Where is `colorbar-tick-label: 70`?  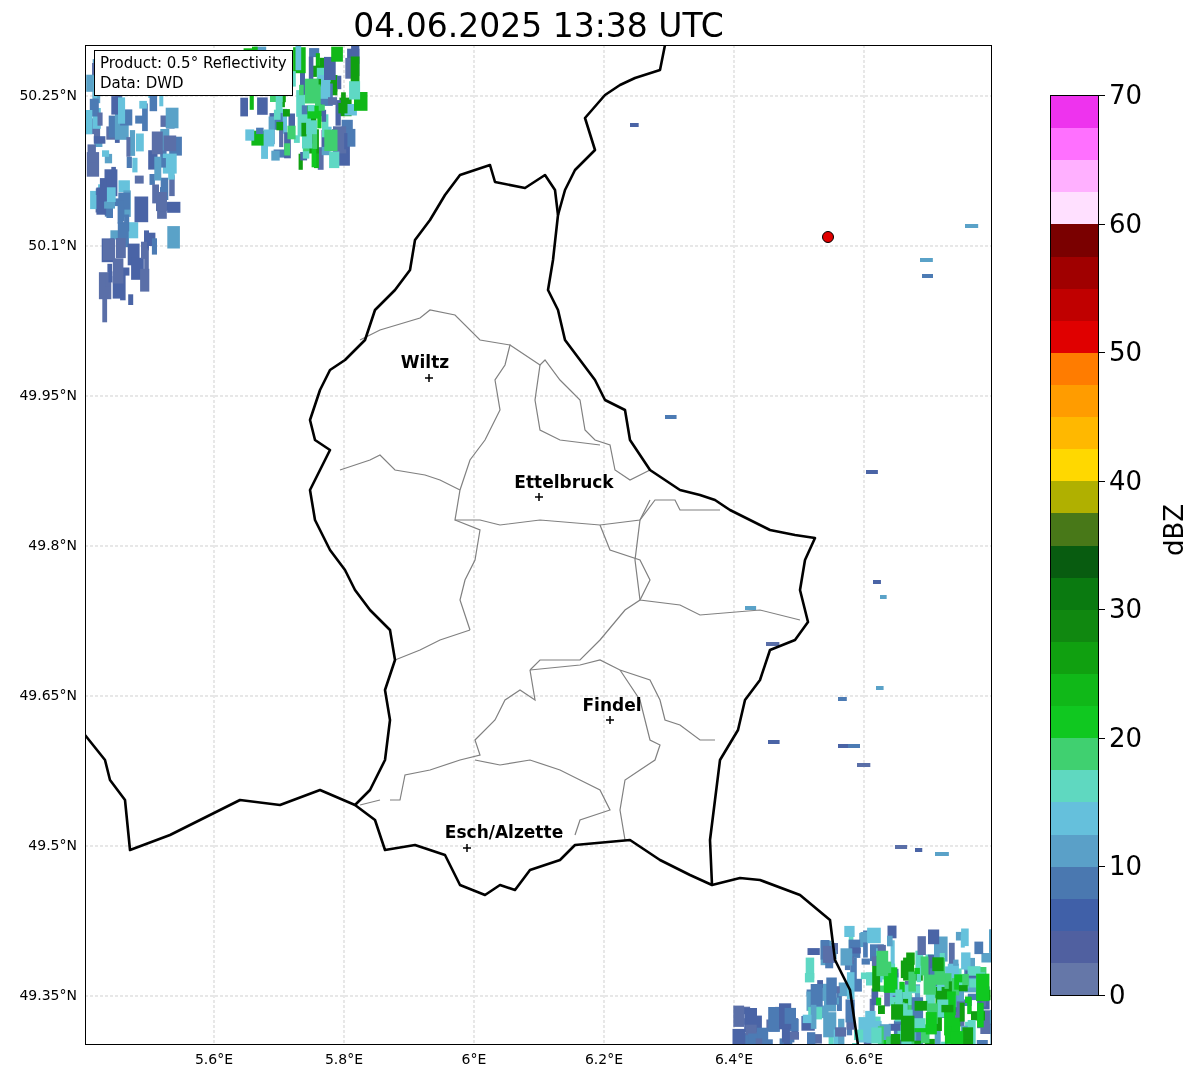 colorbar-tick-label: 70 is located at coordinates (1126, 95).